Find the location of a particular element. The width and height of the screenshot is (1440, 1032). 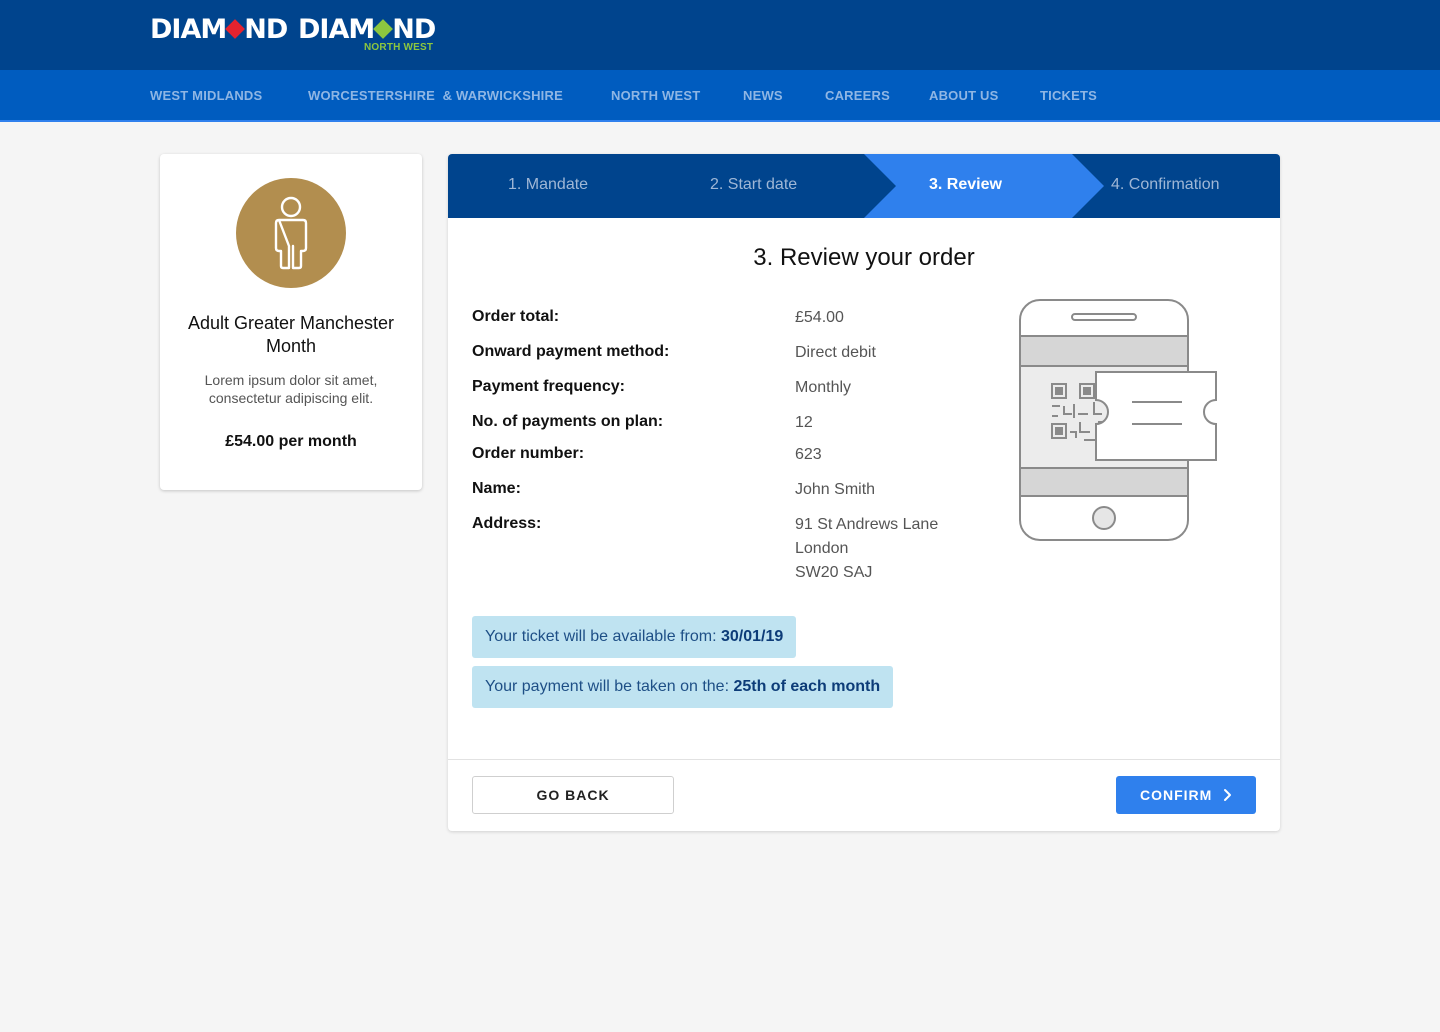

step-mandate: 1. Mandate is located at coordinates (548, 184).